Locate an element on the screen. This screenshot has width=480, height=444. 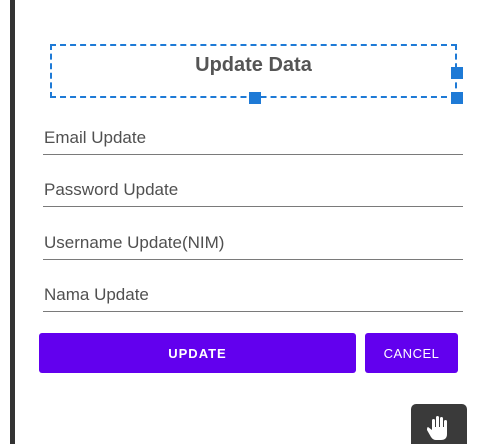
username-update-field: Username Update(NIM) is located at coordinates (253, 240).